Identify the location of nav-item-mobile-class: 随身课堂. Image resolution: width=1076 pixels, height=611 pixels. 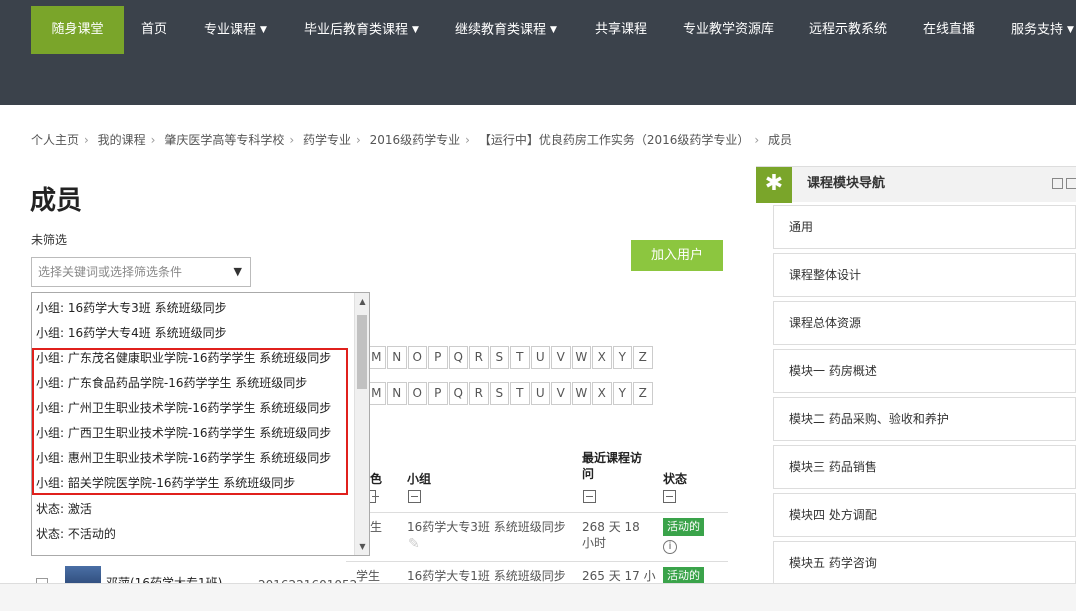
(77, 30).